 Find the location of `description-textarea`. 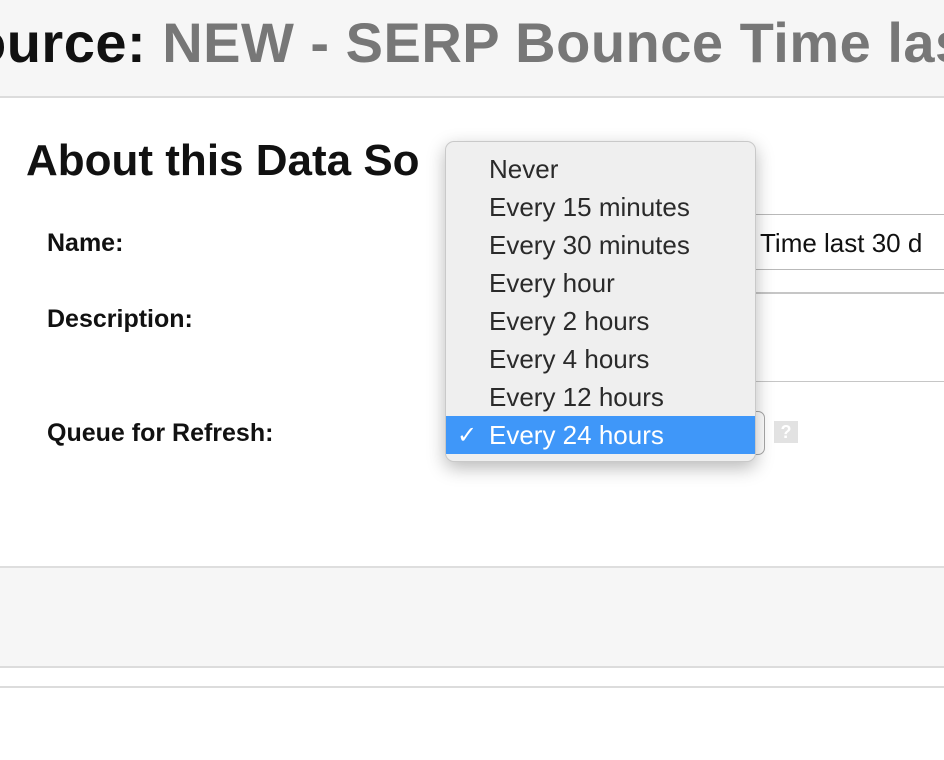

description-textarea is located at coordinates (850, 343).